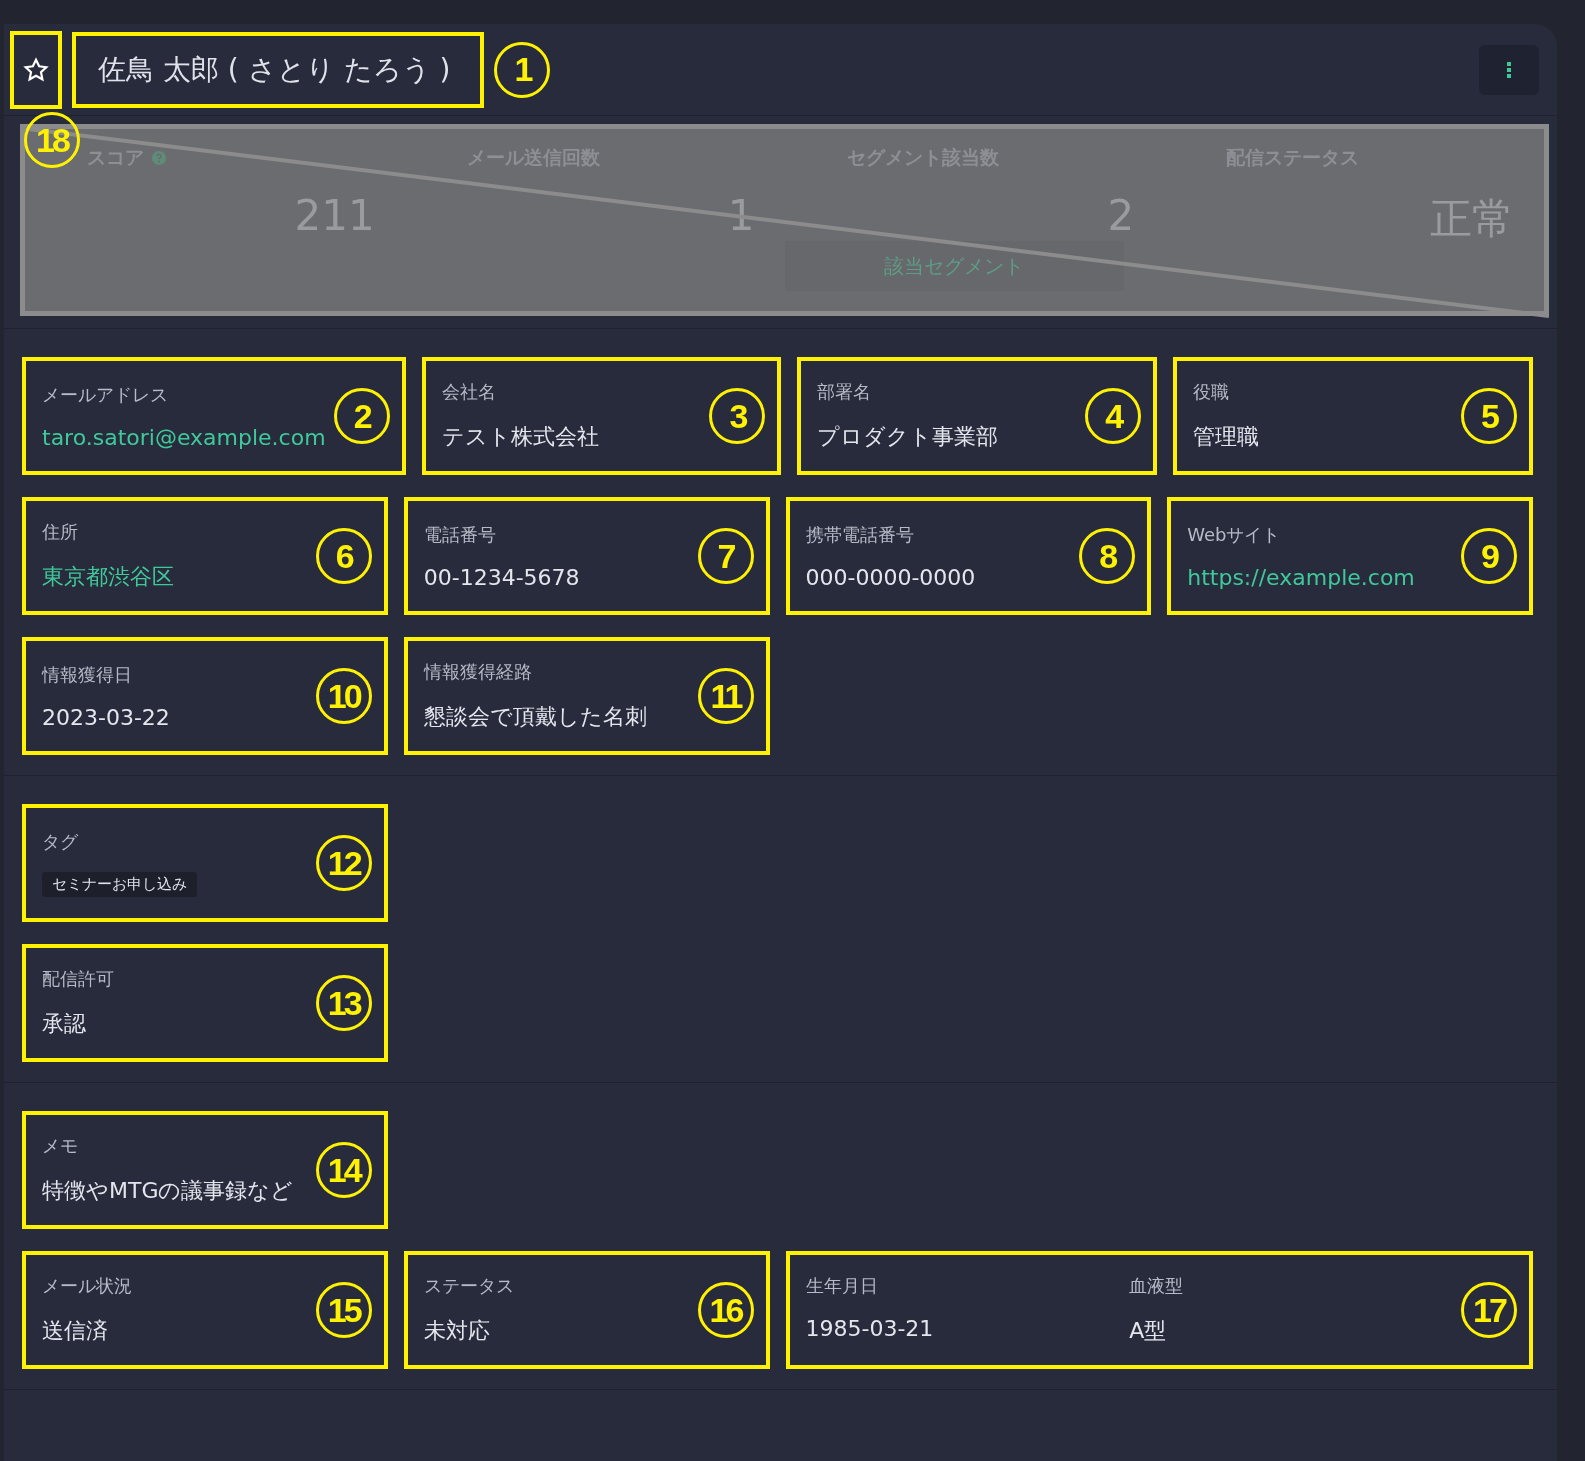 The width and height of the screenshot is (1585, 1461). What do you see at coordinates (725, 696) in the screenshot?
I see `annotation-number: 11` at bounding box center [725, 696].